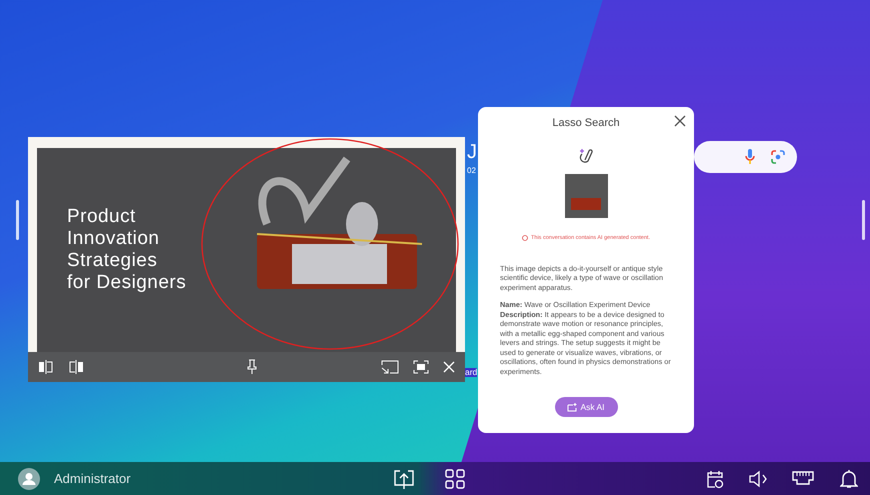 This screenshot has width=870, height=495. What do you see at coordinates (680, 121) in the screenshot?
I see `close-icon` at bounding box center [680, 121].